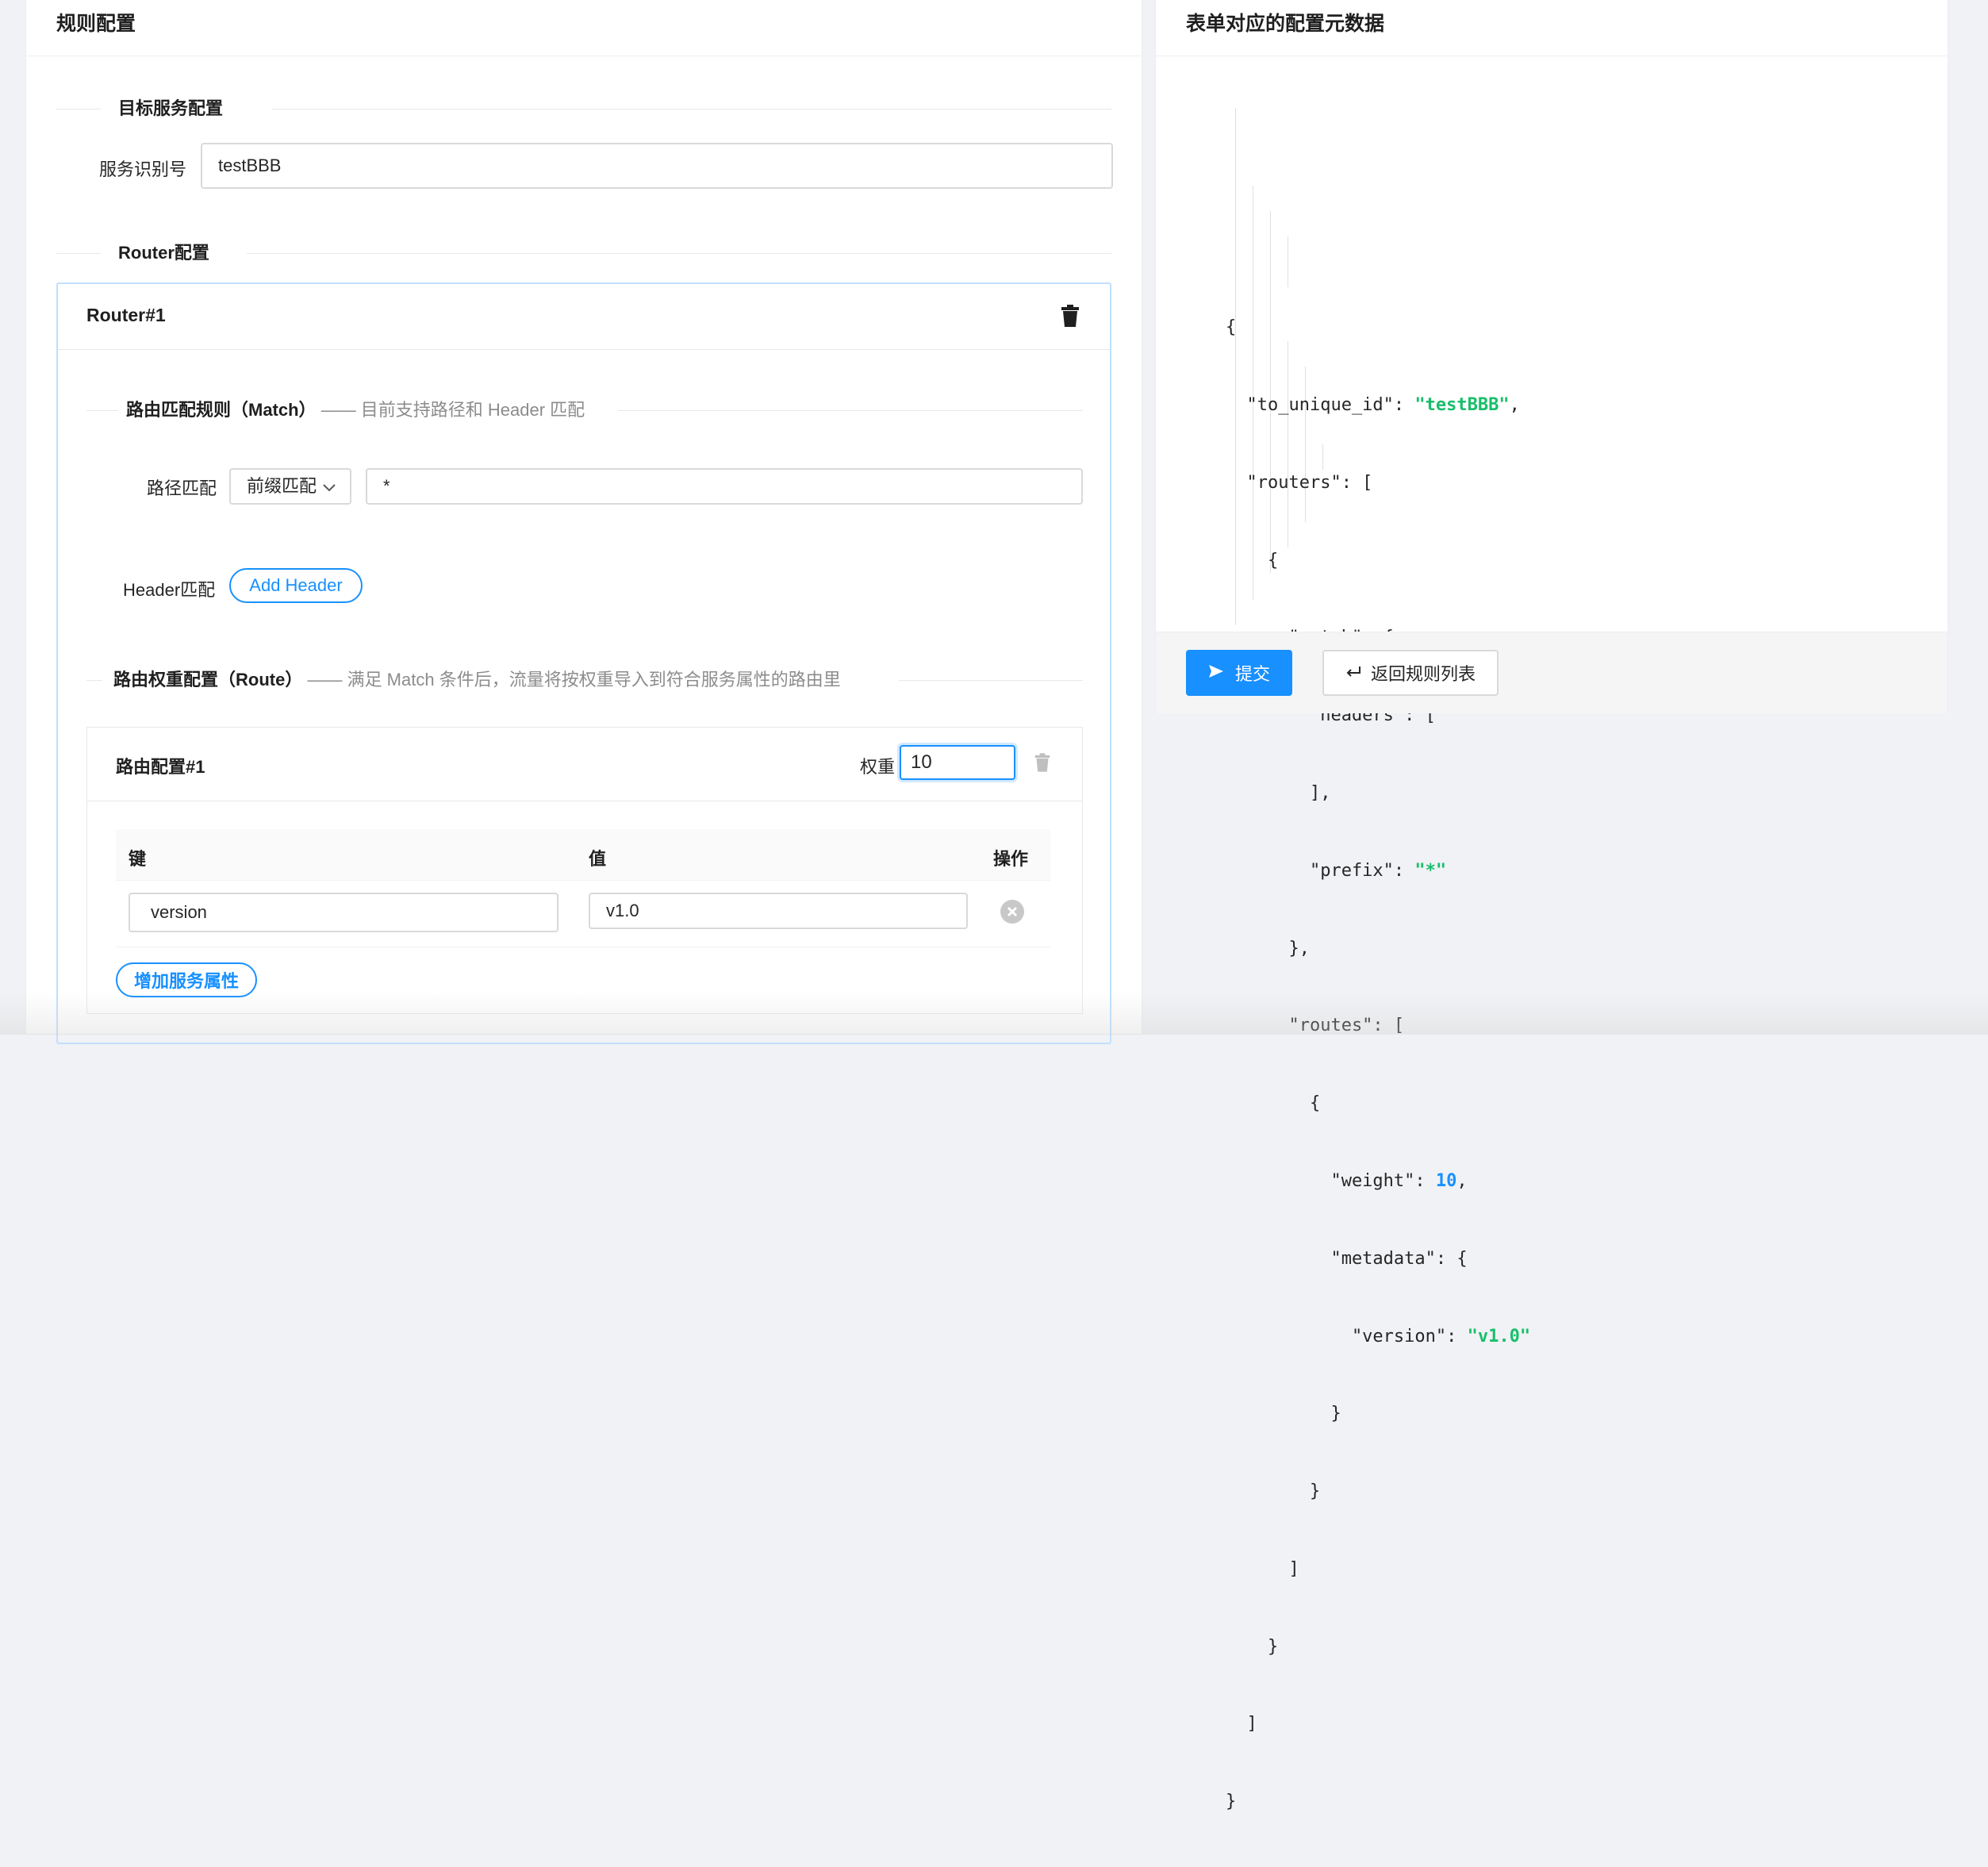 This screenshot has height=1867, width=1988. What do you see at coordinates (598, 859) in the screenshot?
I see `column-value: 值` at bounding box center [598, 859].